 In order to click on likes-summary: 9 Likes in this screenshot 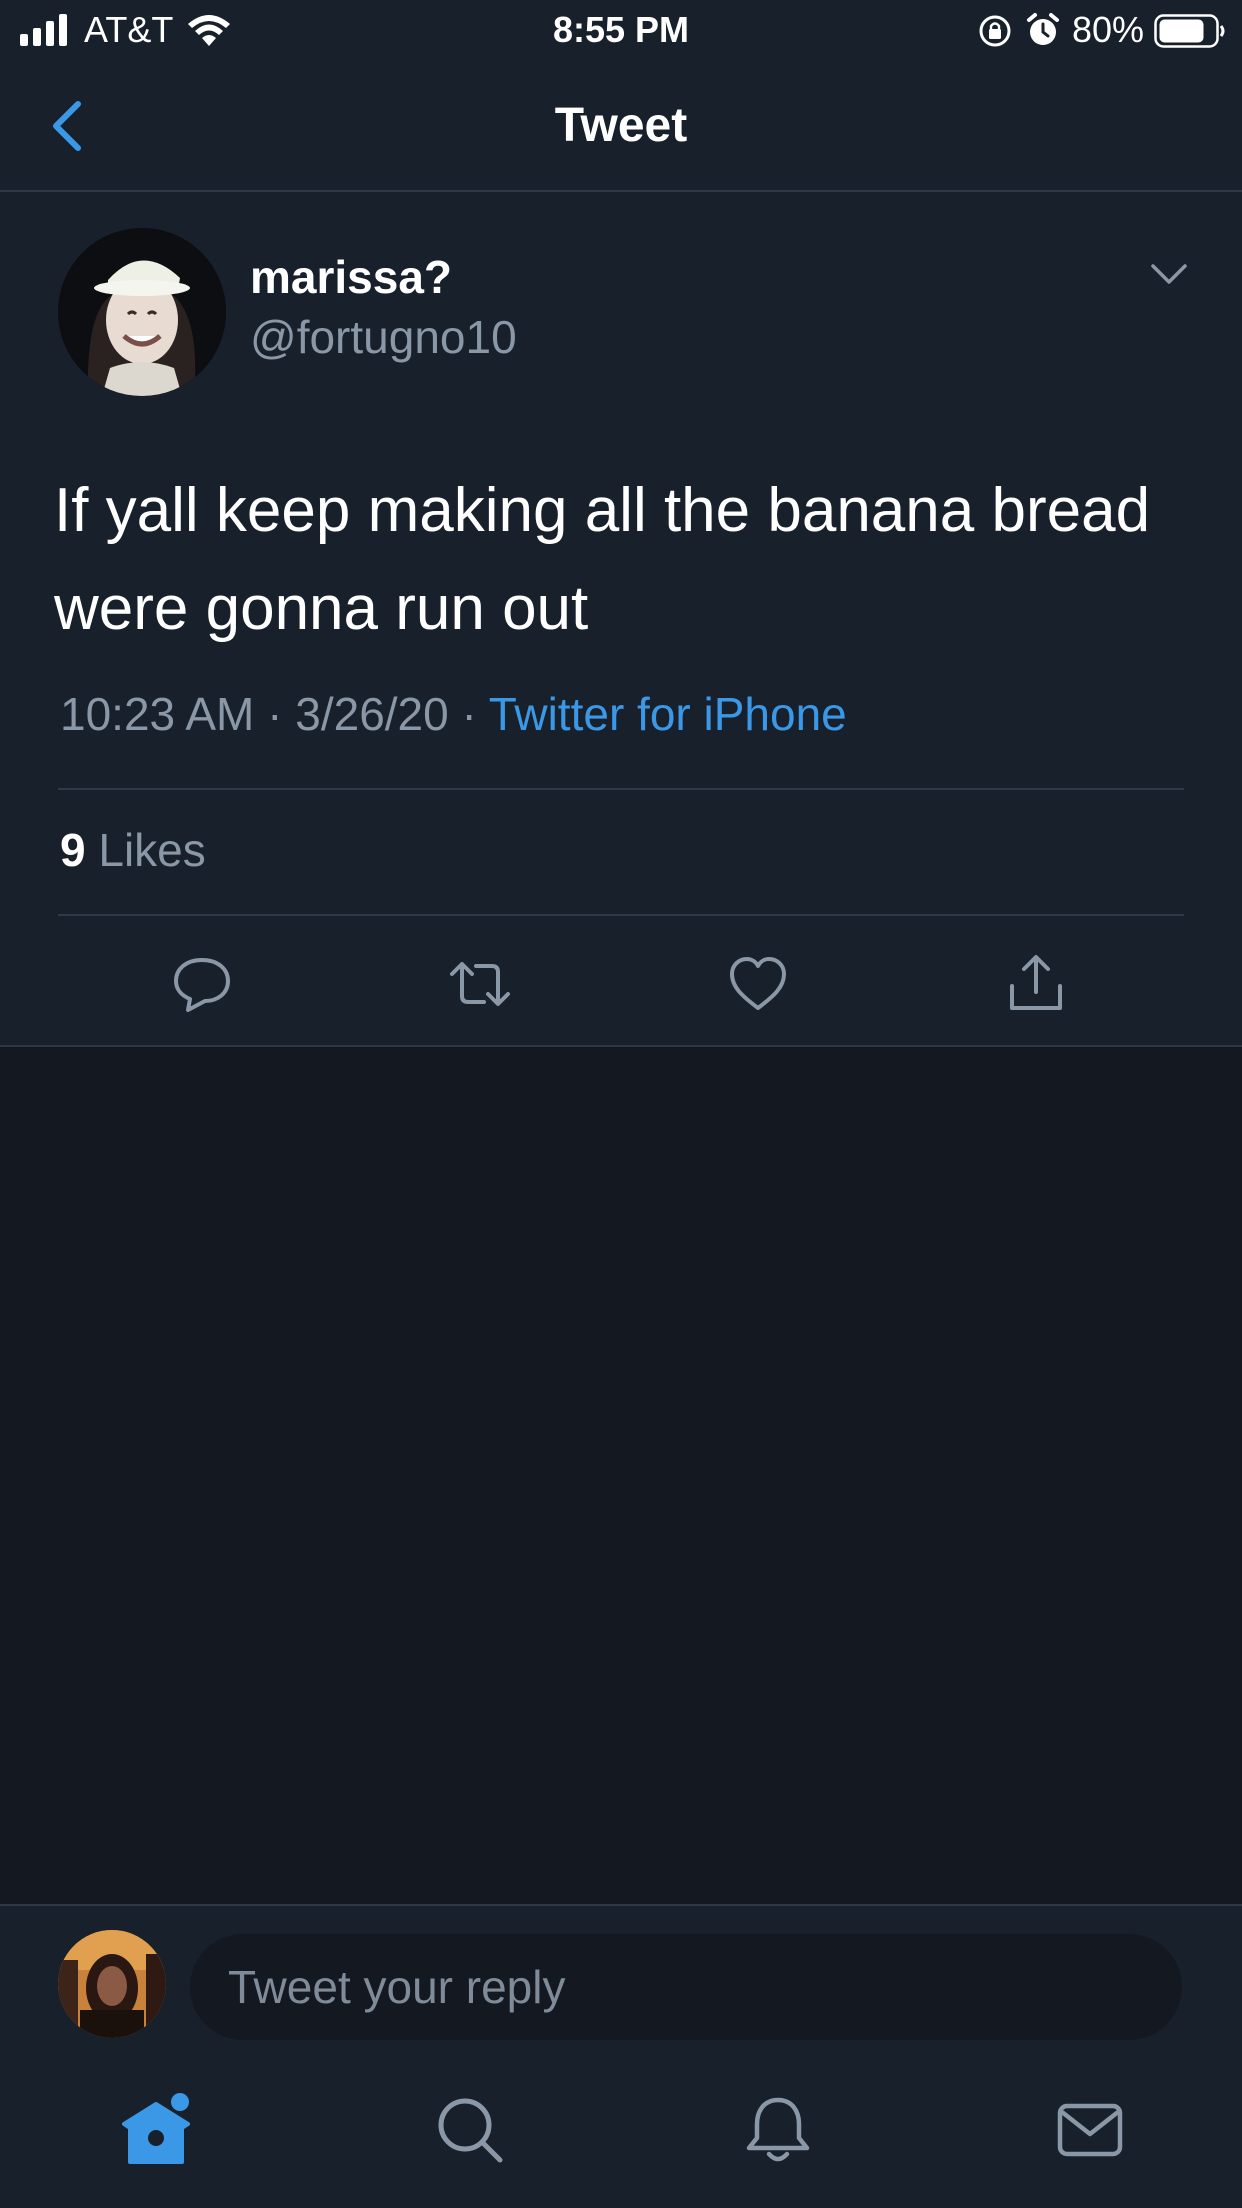, I will do `click(133, 850)`.